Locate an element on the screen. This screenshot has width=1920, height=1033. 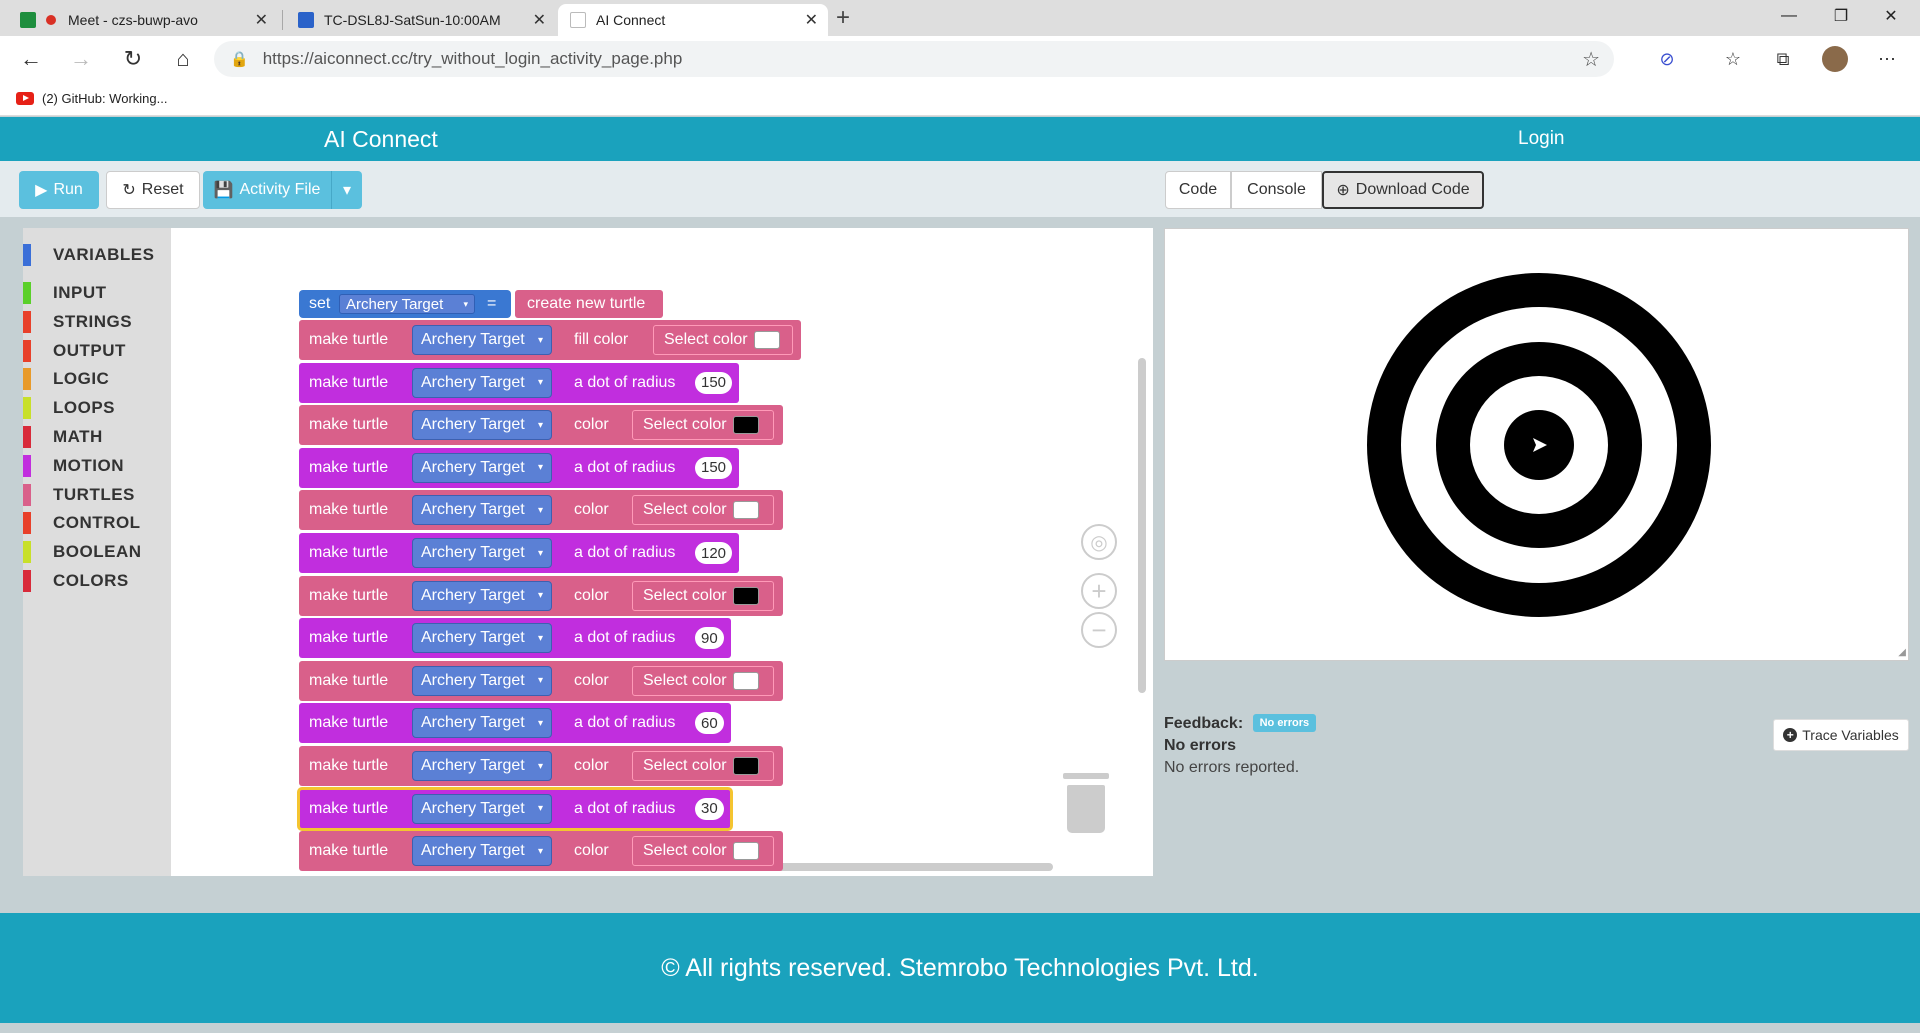
more-menu-icon: ⋯ is located at coordinates (1887, 59).